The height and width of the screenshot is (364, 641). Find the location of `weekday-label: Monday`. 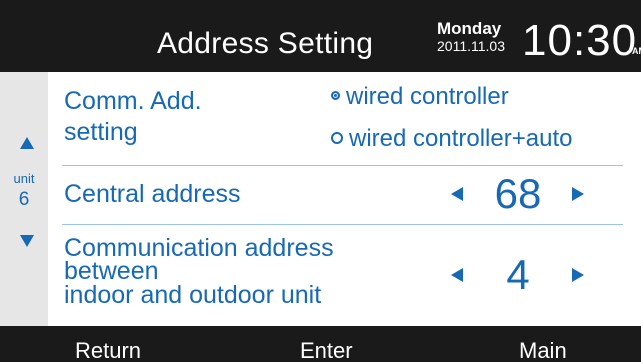

weekday-label: Monday is located at coordinates (469, 28).